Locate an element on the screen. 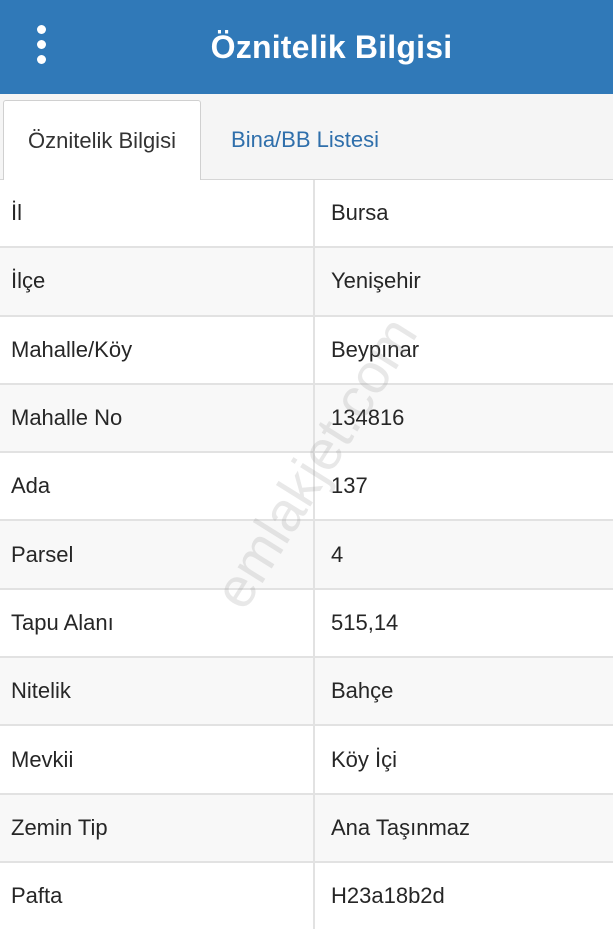  attribute-key: Mevkii is located at coordinates (157, 759).